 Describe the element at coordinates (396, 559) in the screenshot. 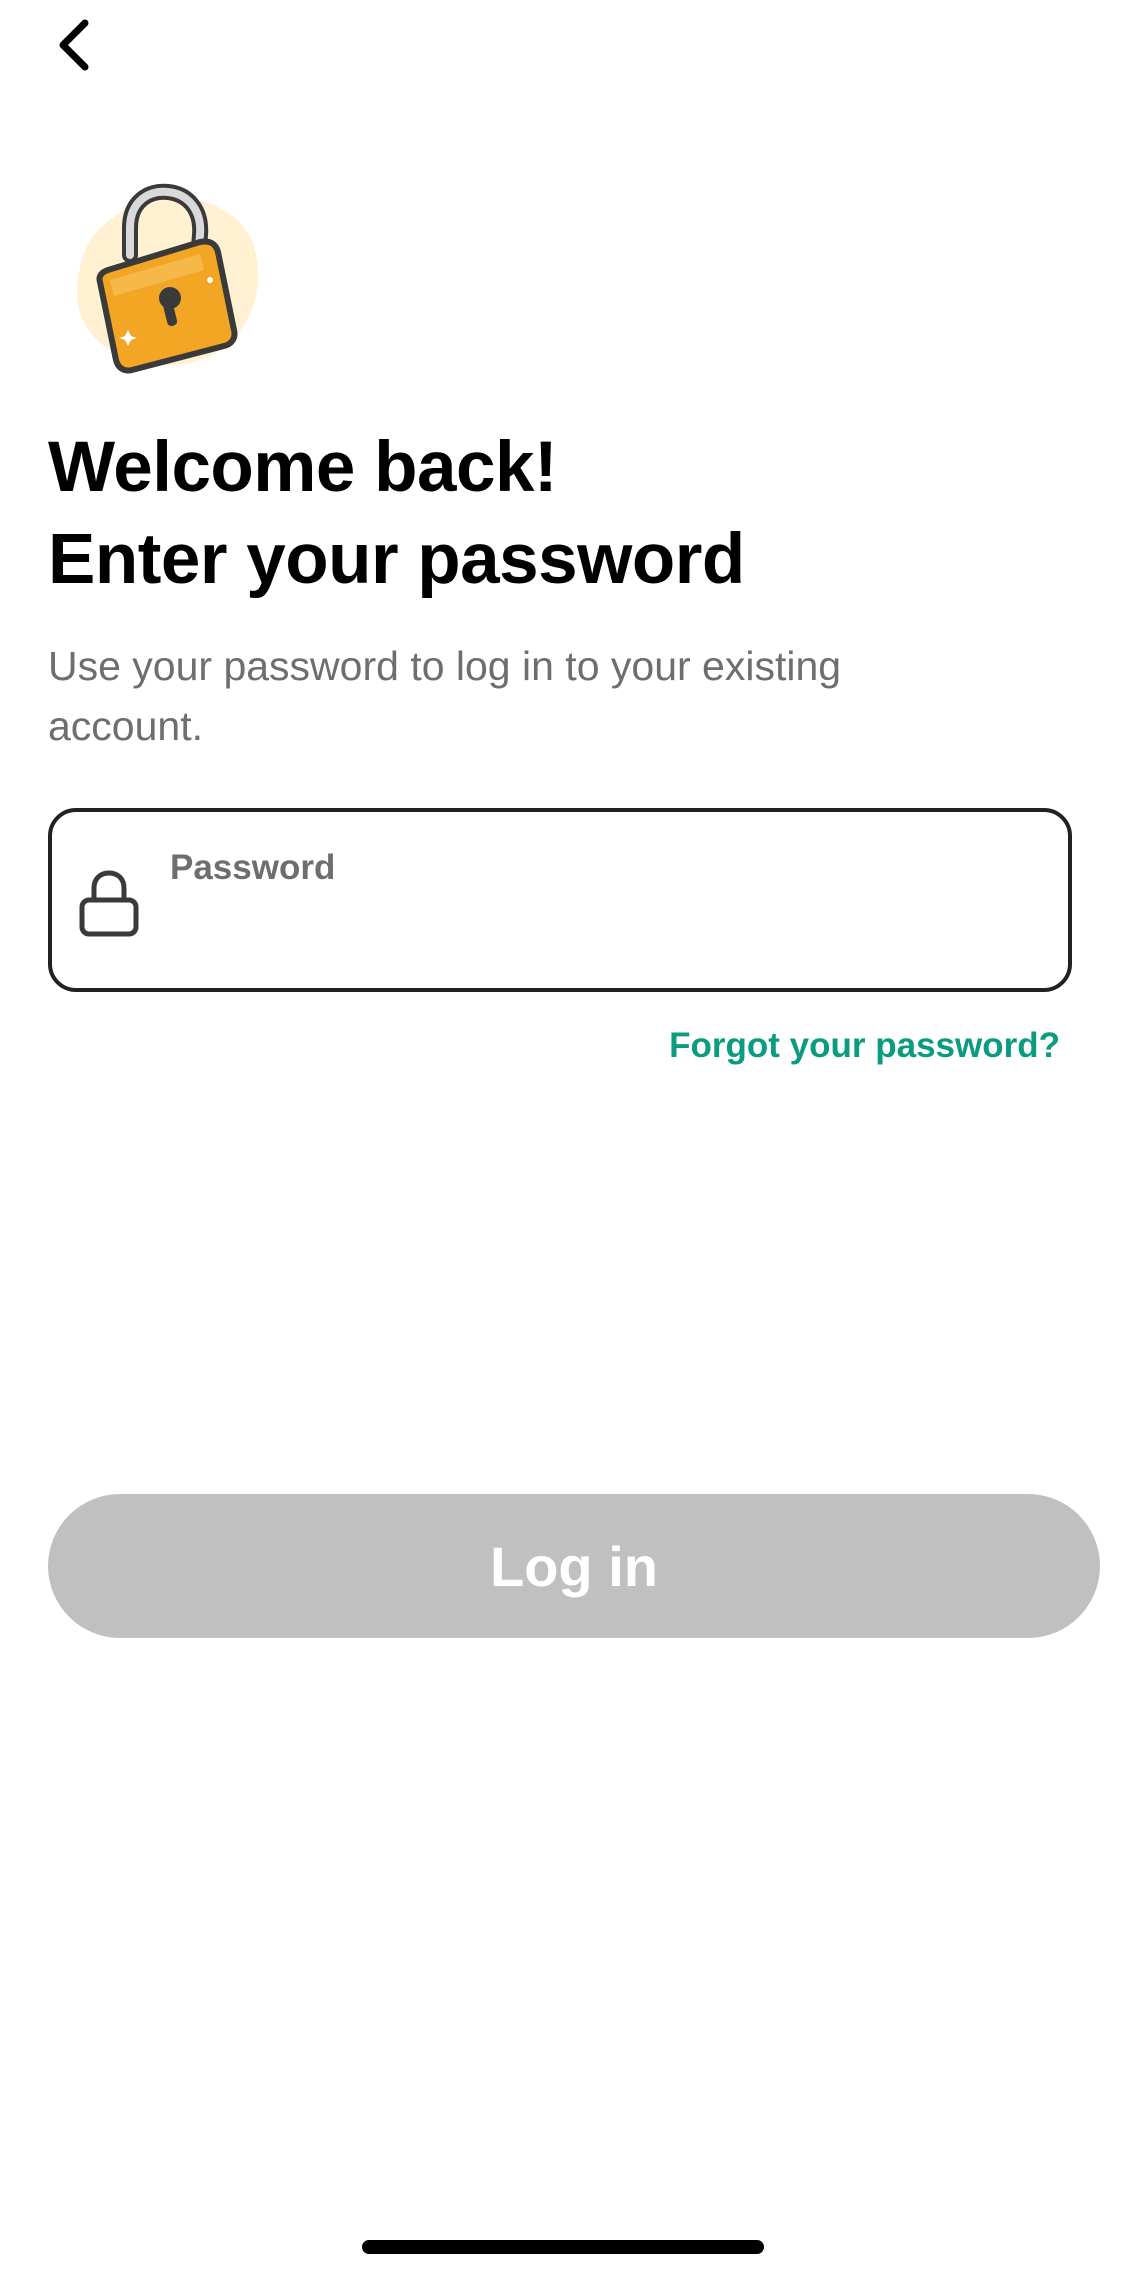

I see `title-line-2: Enter your password` at that location.